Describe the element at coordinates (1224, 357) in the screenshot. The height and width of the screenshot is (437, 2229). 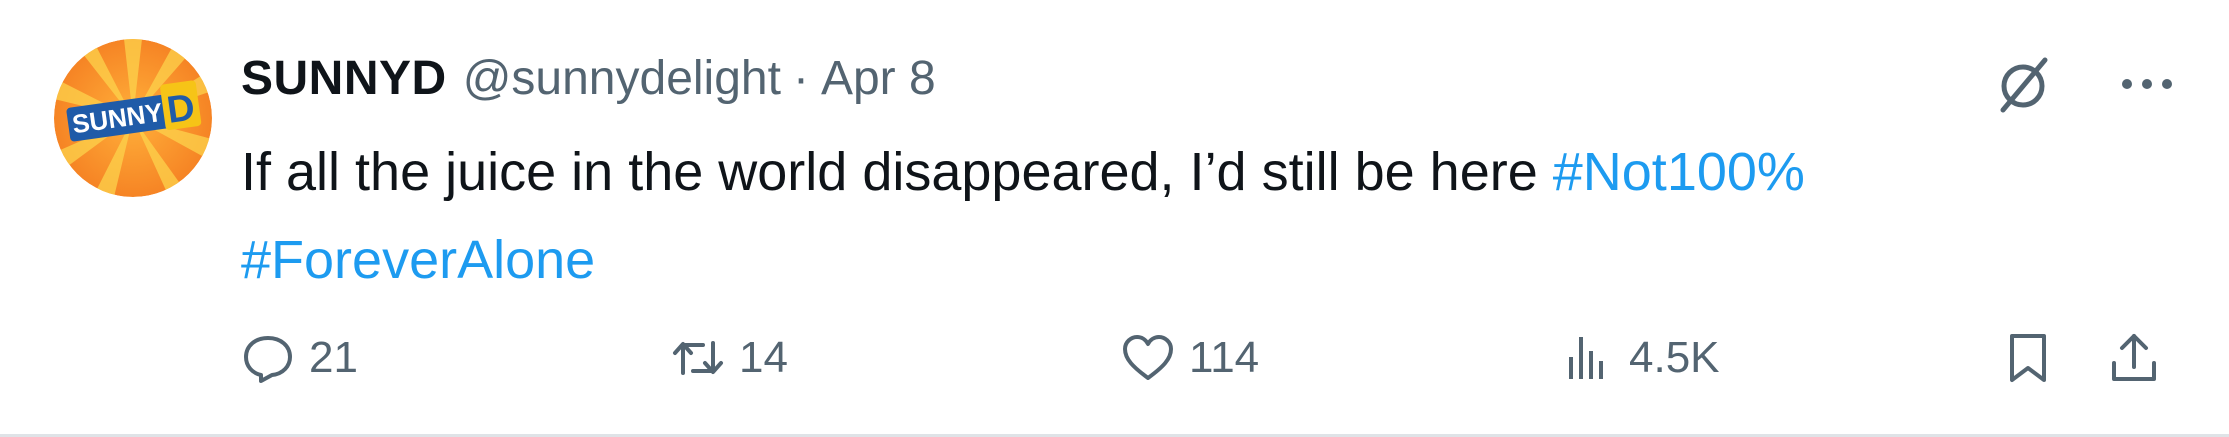
I see `like-count: 114` at that location.